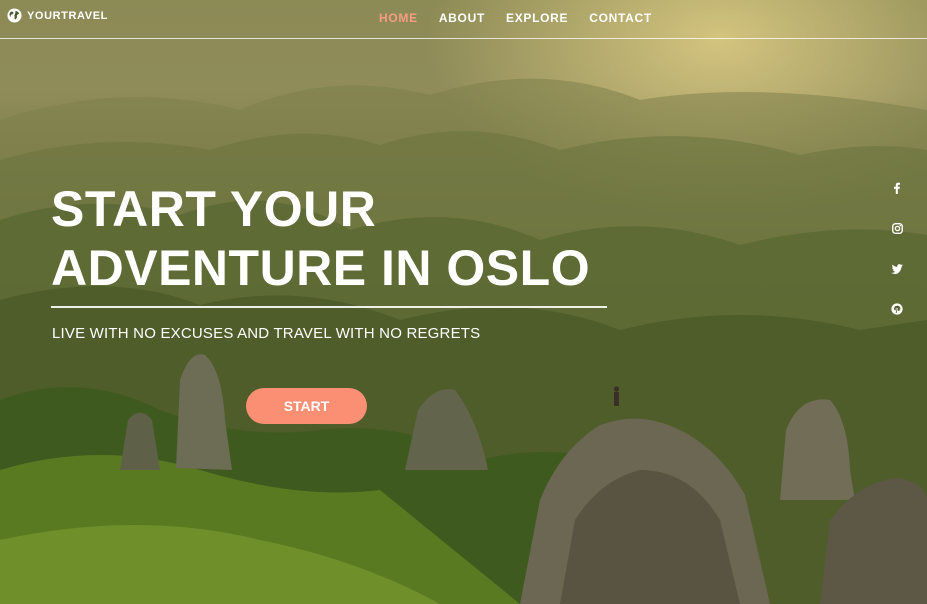 Image resolution: width=927 pixels, height=604 pixels. What do you see at coordinates (331, 239) in the screenshot?
I see `hero-title: START YOUR ADVENTURE IN OSLO` at bounding box center [331, 239].